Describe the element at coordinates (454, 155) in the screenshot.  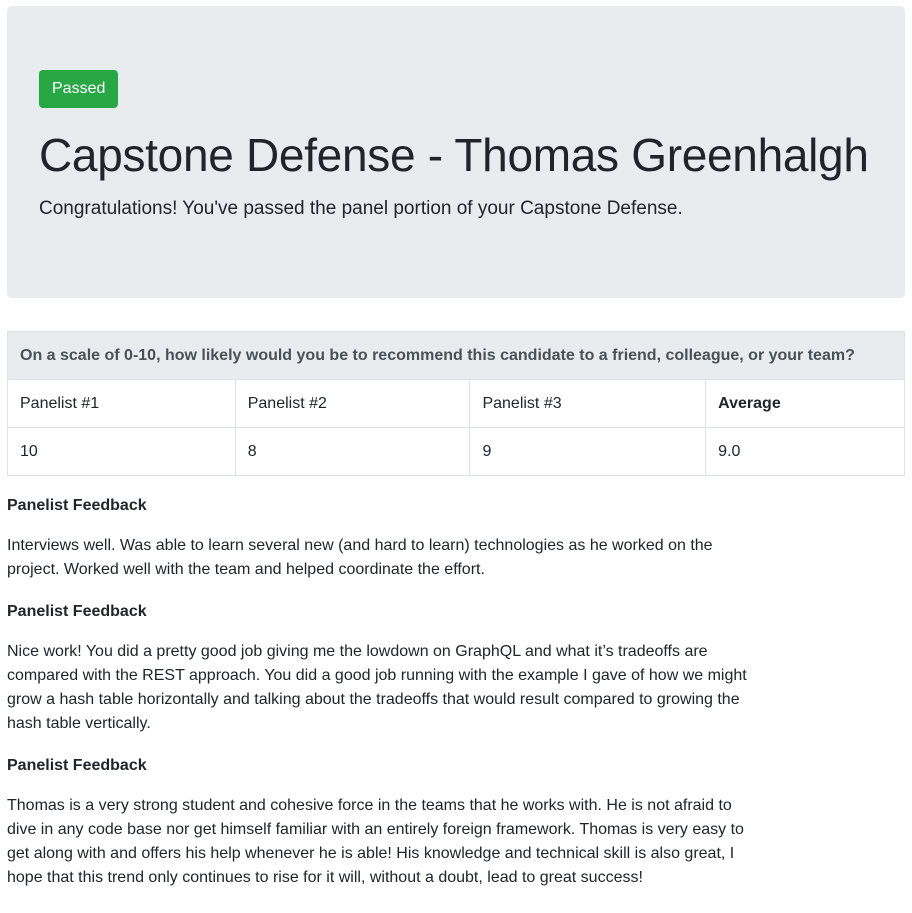
I see `page-title: Capstone Defense - Thomas Greenhalgh` at that location.